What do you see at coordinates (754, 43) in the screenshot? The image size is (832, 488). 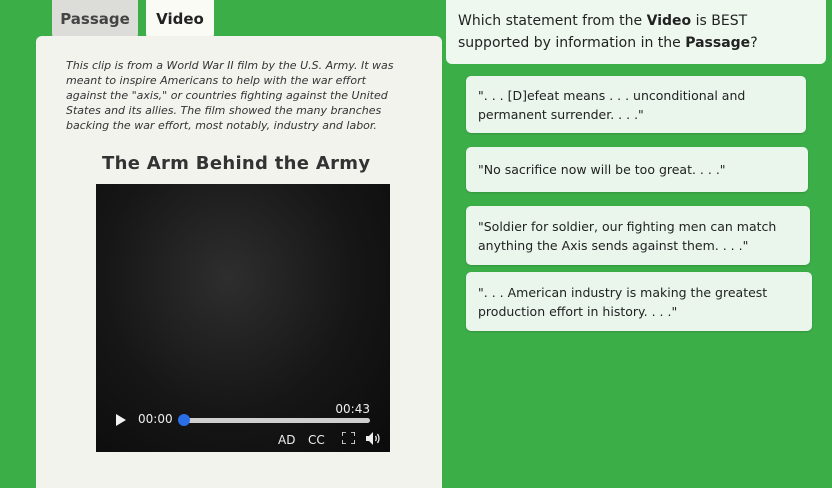 I see `question-part-3: ?` at bounding box center [754, 43].